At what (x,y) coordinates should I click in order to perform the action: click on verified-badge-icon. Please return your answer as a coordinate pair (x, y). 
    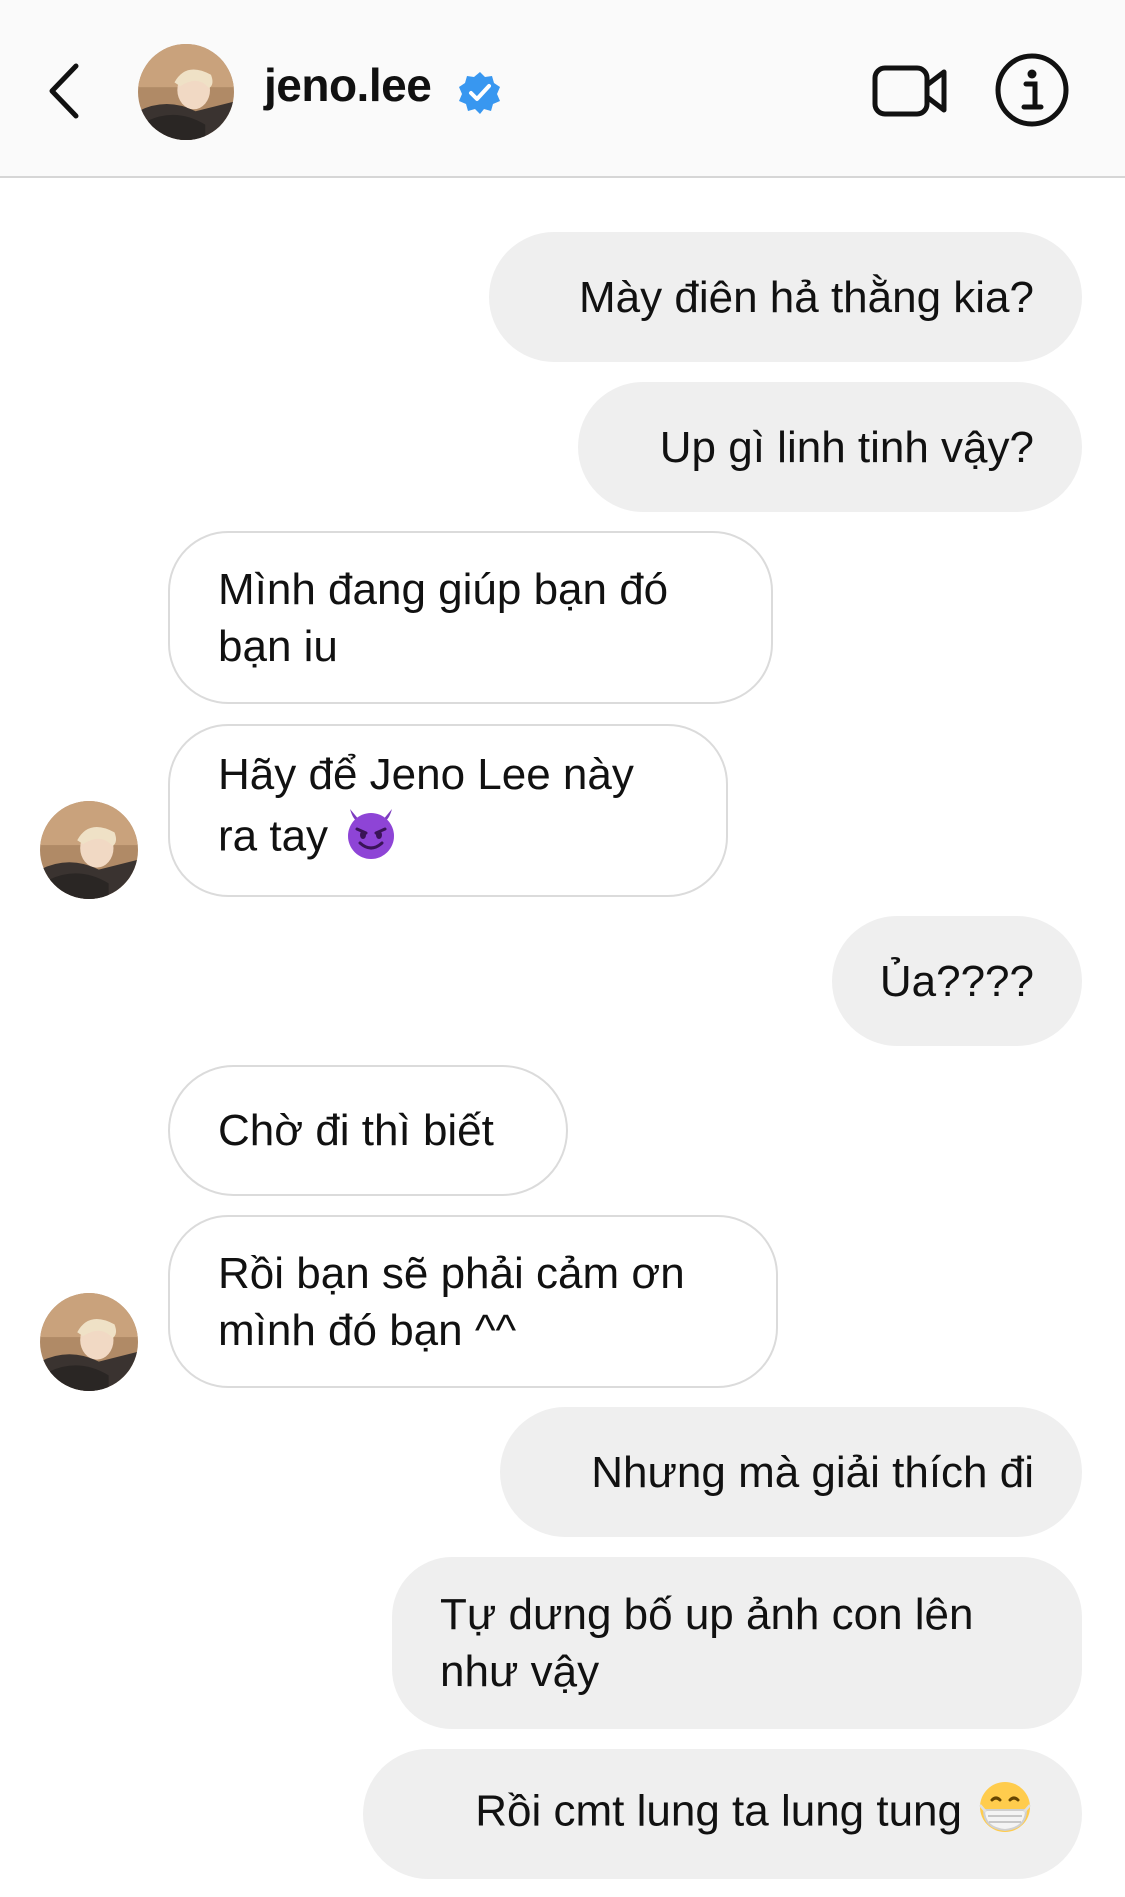
    Looking at the image, I should click on (480, 92).